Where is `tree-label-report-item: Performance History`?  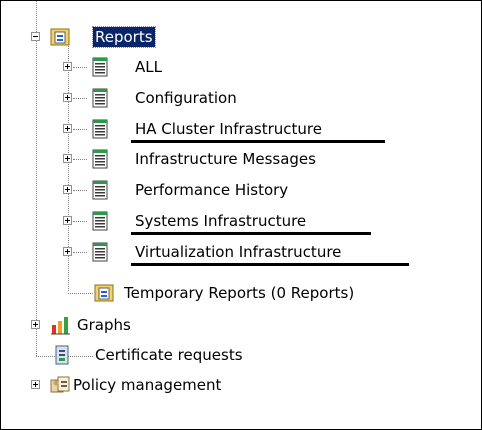 tree-label-report-item: Performance History is located at coordinates (212, 190).